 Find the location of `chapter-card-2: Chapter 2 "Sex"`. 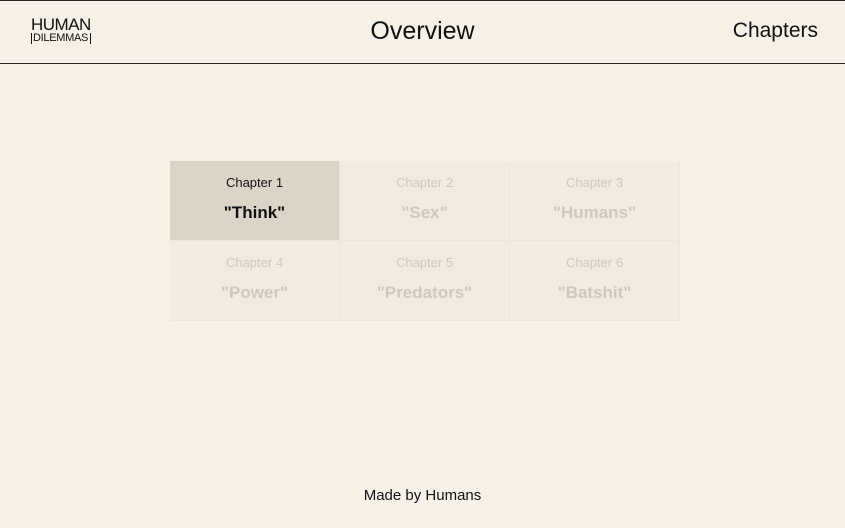

chapter-card-2: Chapter 2 "Sex" is located at coordinates (425, 201).